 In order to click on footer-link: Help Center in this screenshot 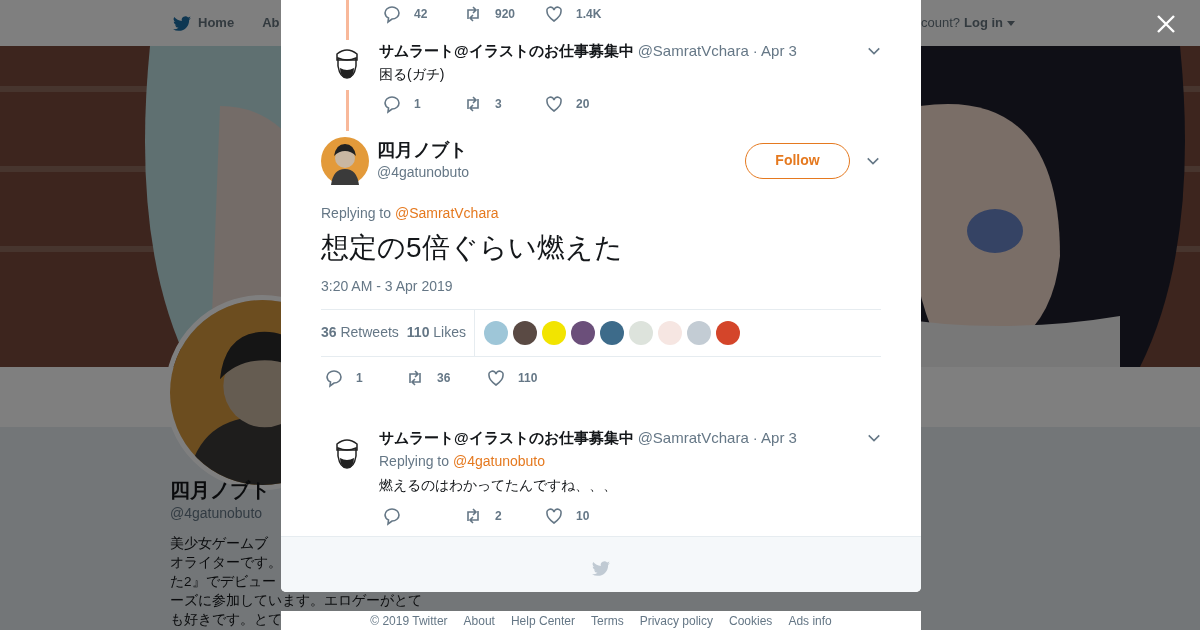, I will do `click(542, 622)`.